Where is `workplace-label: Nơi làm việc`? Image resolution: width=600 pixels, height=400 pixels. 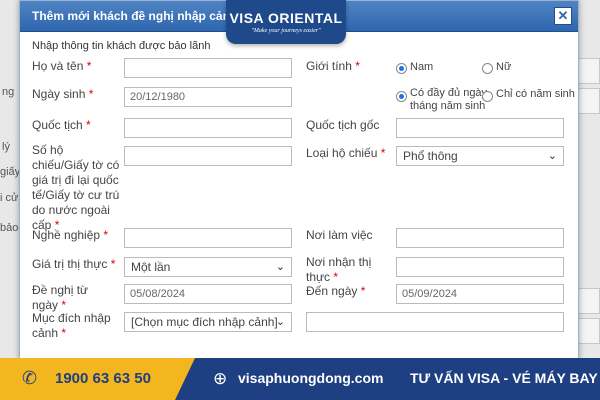 workplace-label: Nơi làm việc is located at coordinates (339, 235).